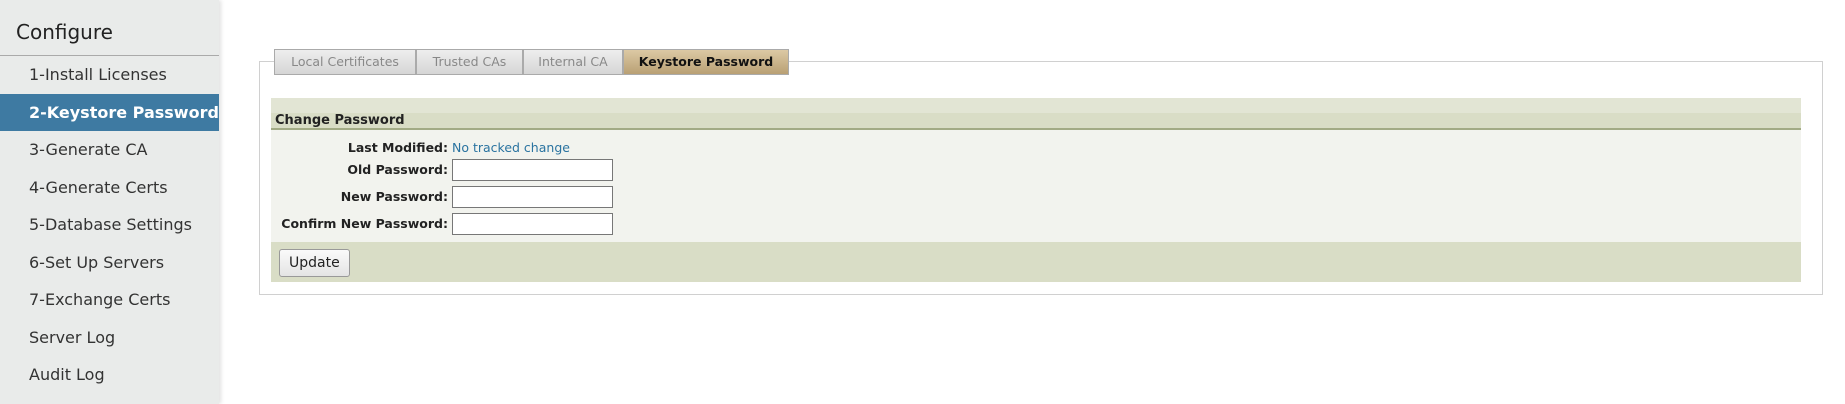  What do you see at coordinates (532, 196) in the screenshot?
I see `new-password-input` at bounding box center [532, 196].